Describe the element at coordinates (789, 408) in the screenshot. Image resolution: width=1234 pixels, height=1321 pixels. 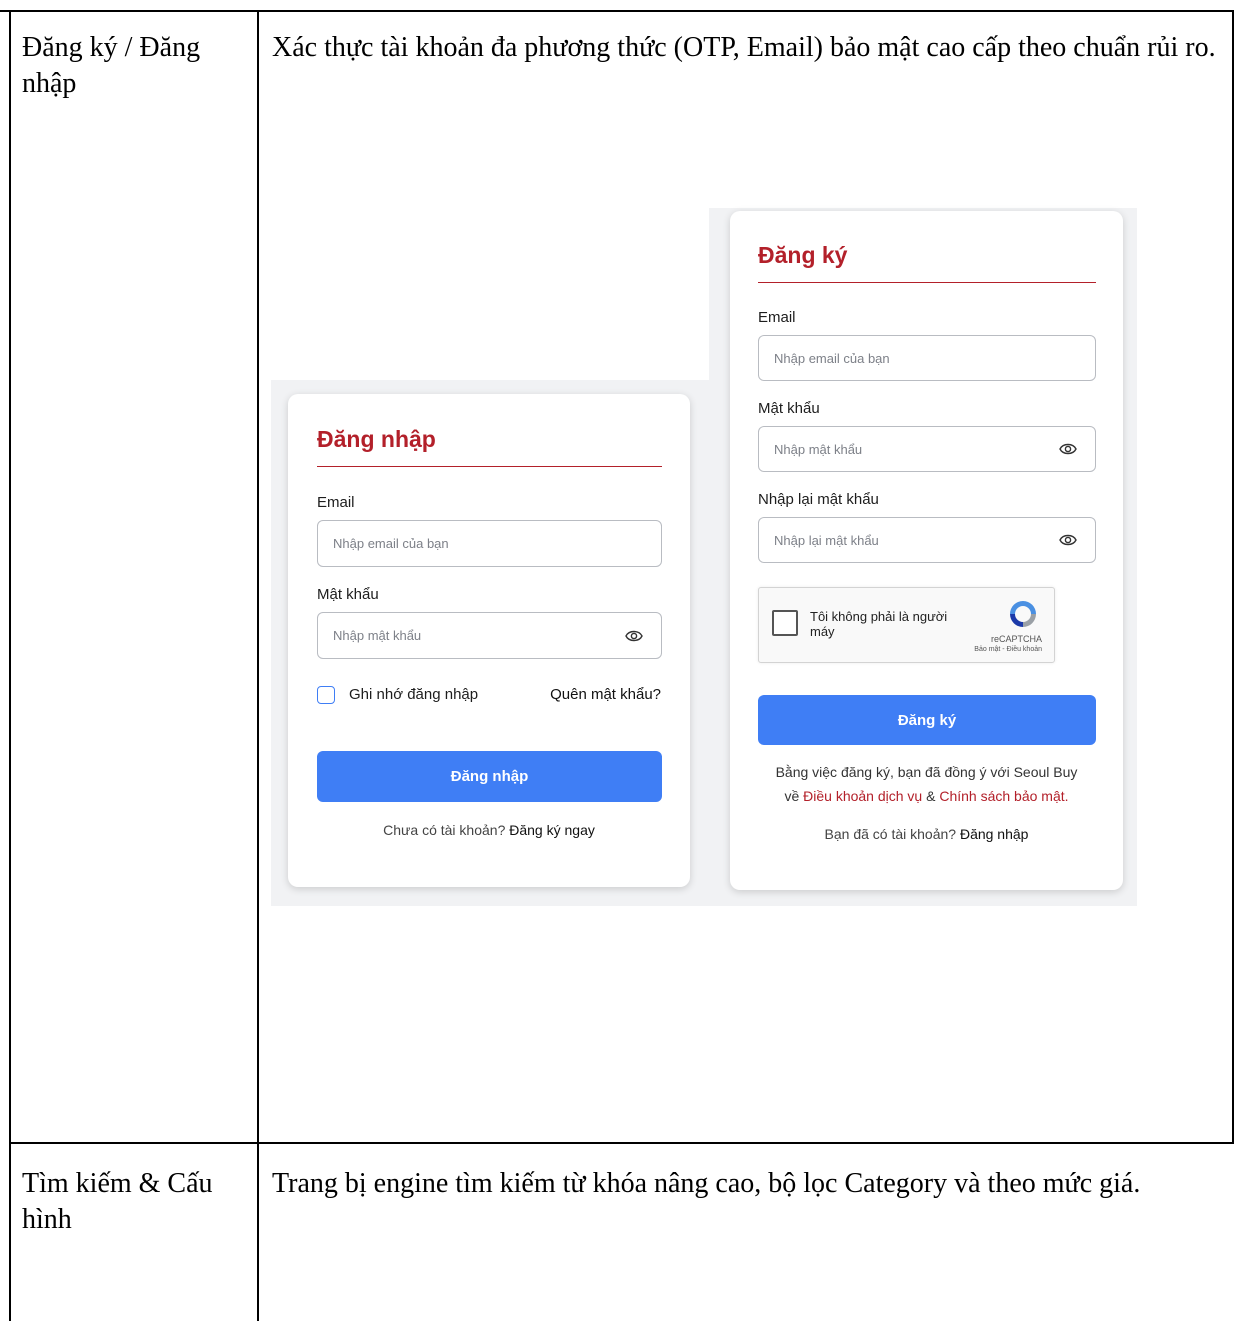
I see `register-password-label: Mật khẩu` at that location.